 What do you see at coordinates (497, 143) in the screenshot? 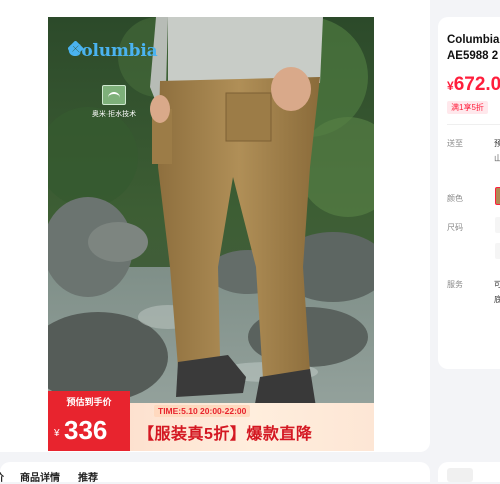
I see `ship-to-value: 预` at bounding box center [497, 143].